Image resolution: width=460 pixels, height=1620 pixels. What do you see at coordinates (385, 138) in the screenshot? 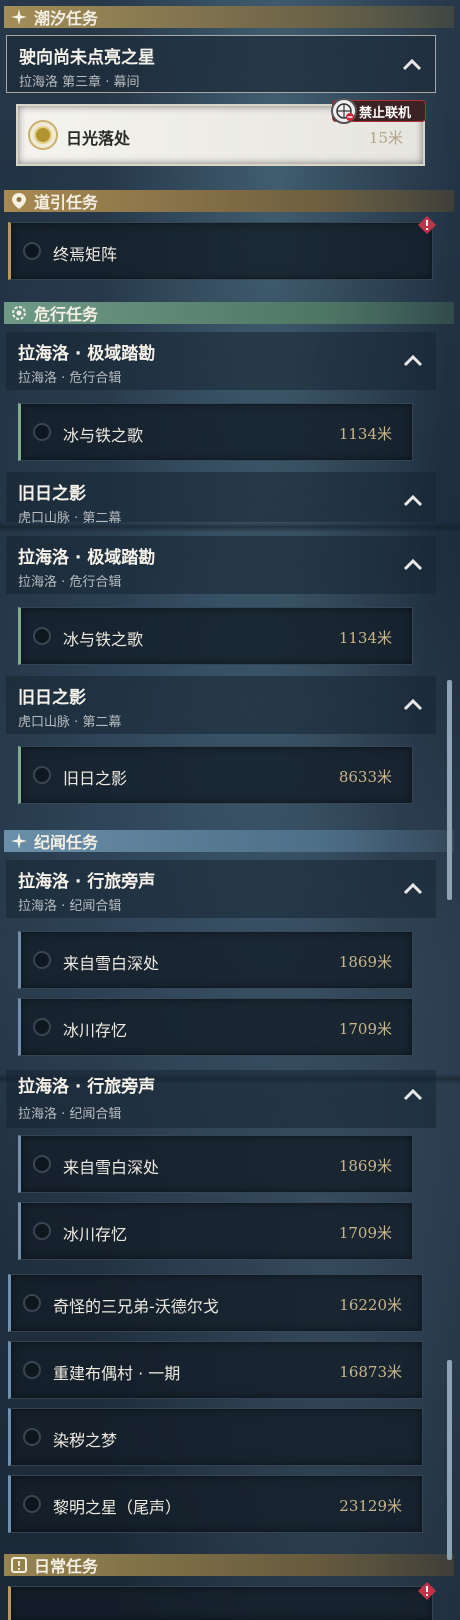
I see `quest-item-distance: 15米` at bounding box center [385, 138].